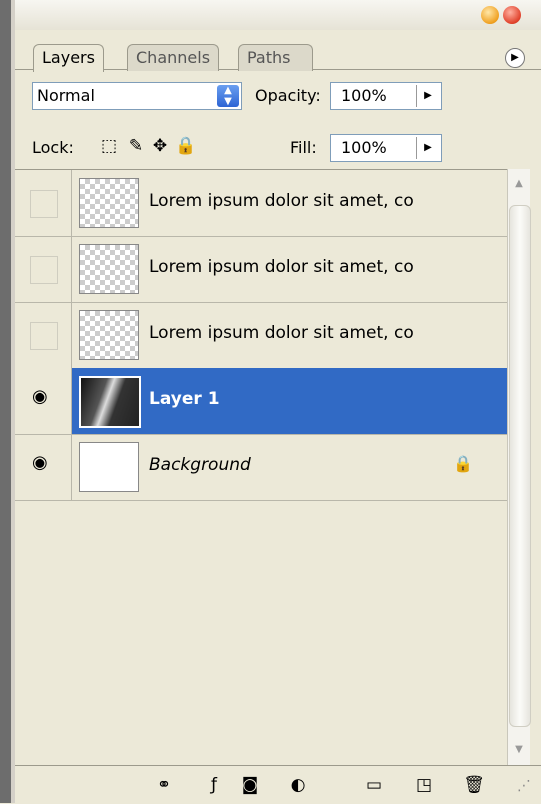 This screenshot has height=804, width=541. What do you see at coordinates (66, 95) in the screenshot?
I see `blend-mode-value: Normal` at bounding box center [66, 95].